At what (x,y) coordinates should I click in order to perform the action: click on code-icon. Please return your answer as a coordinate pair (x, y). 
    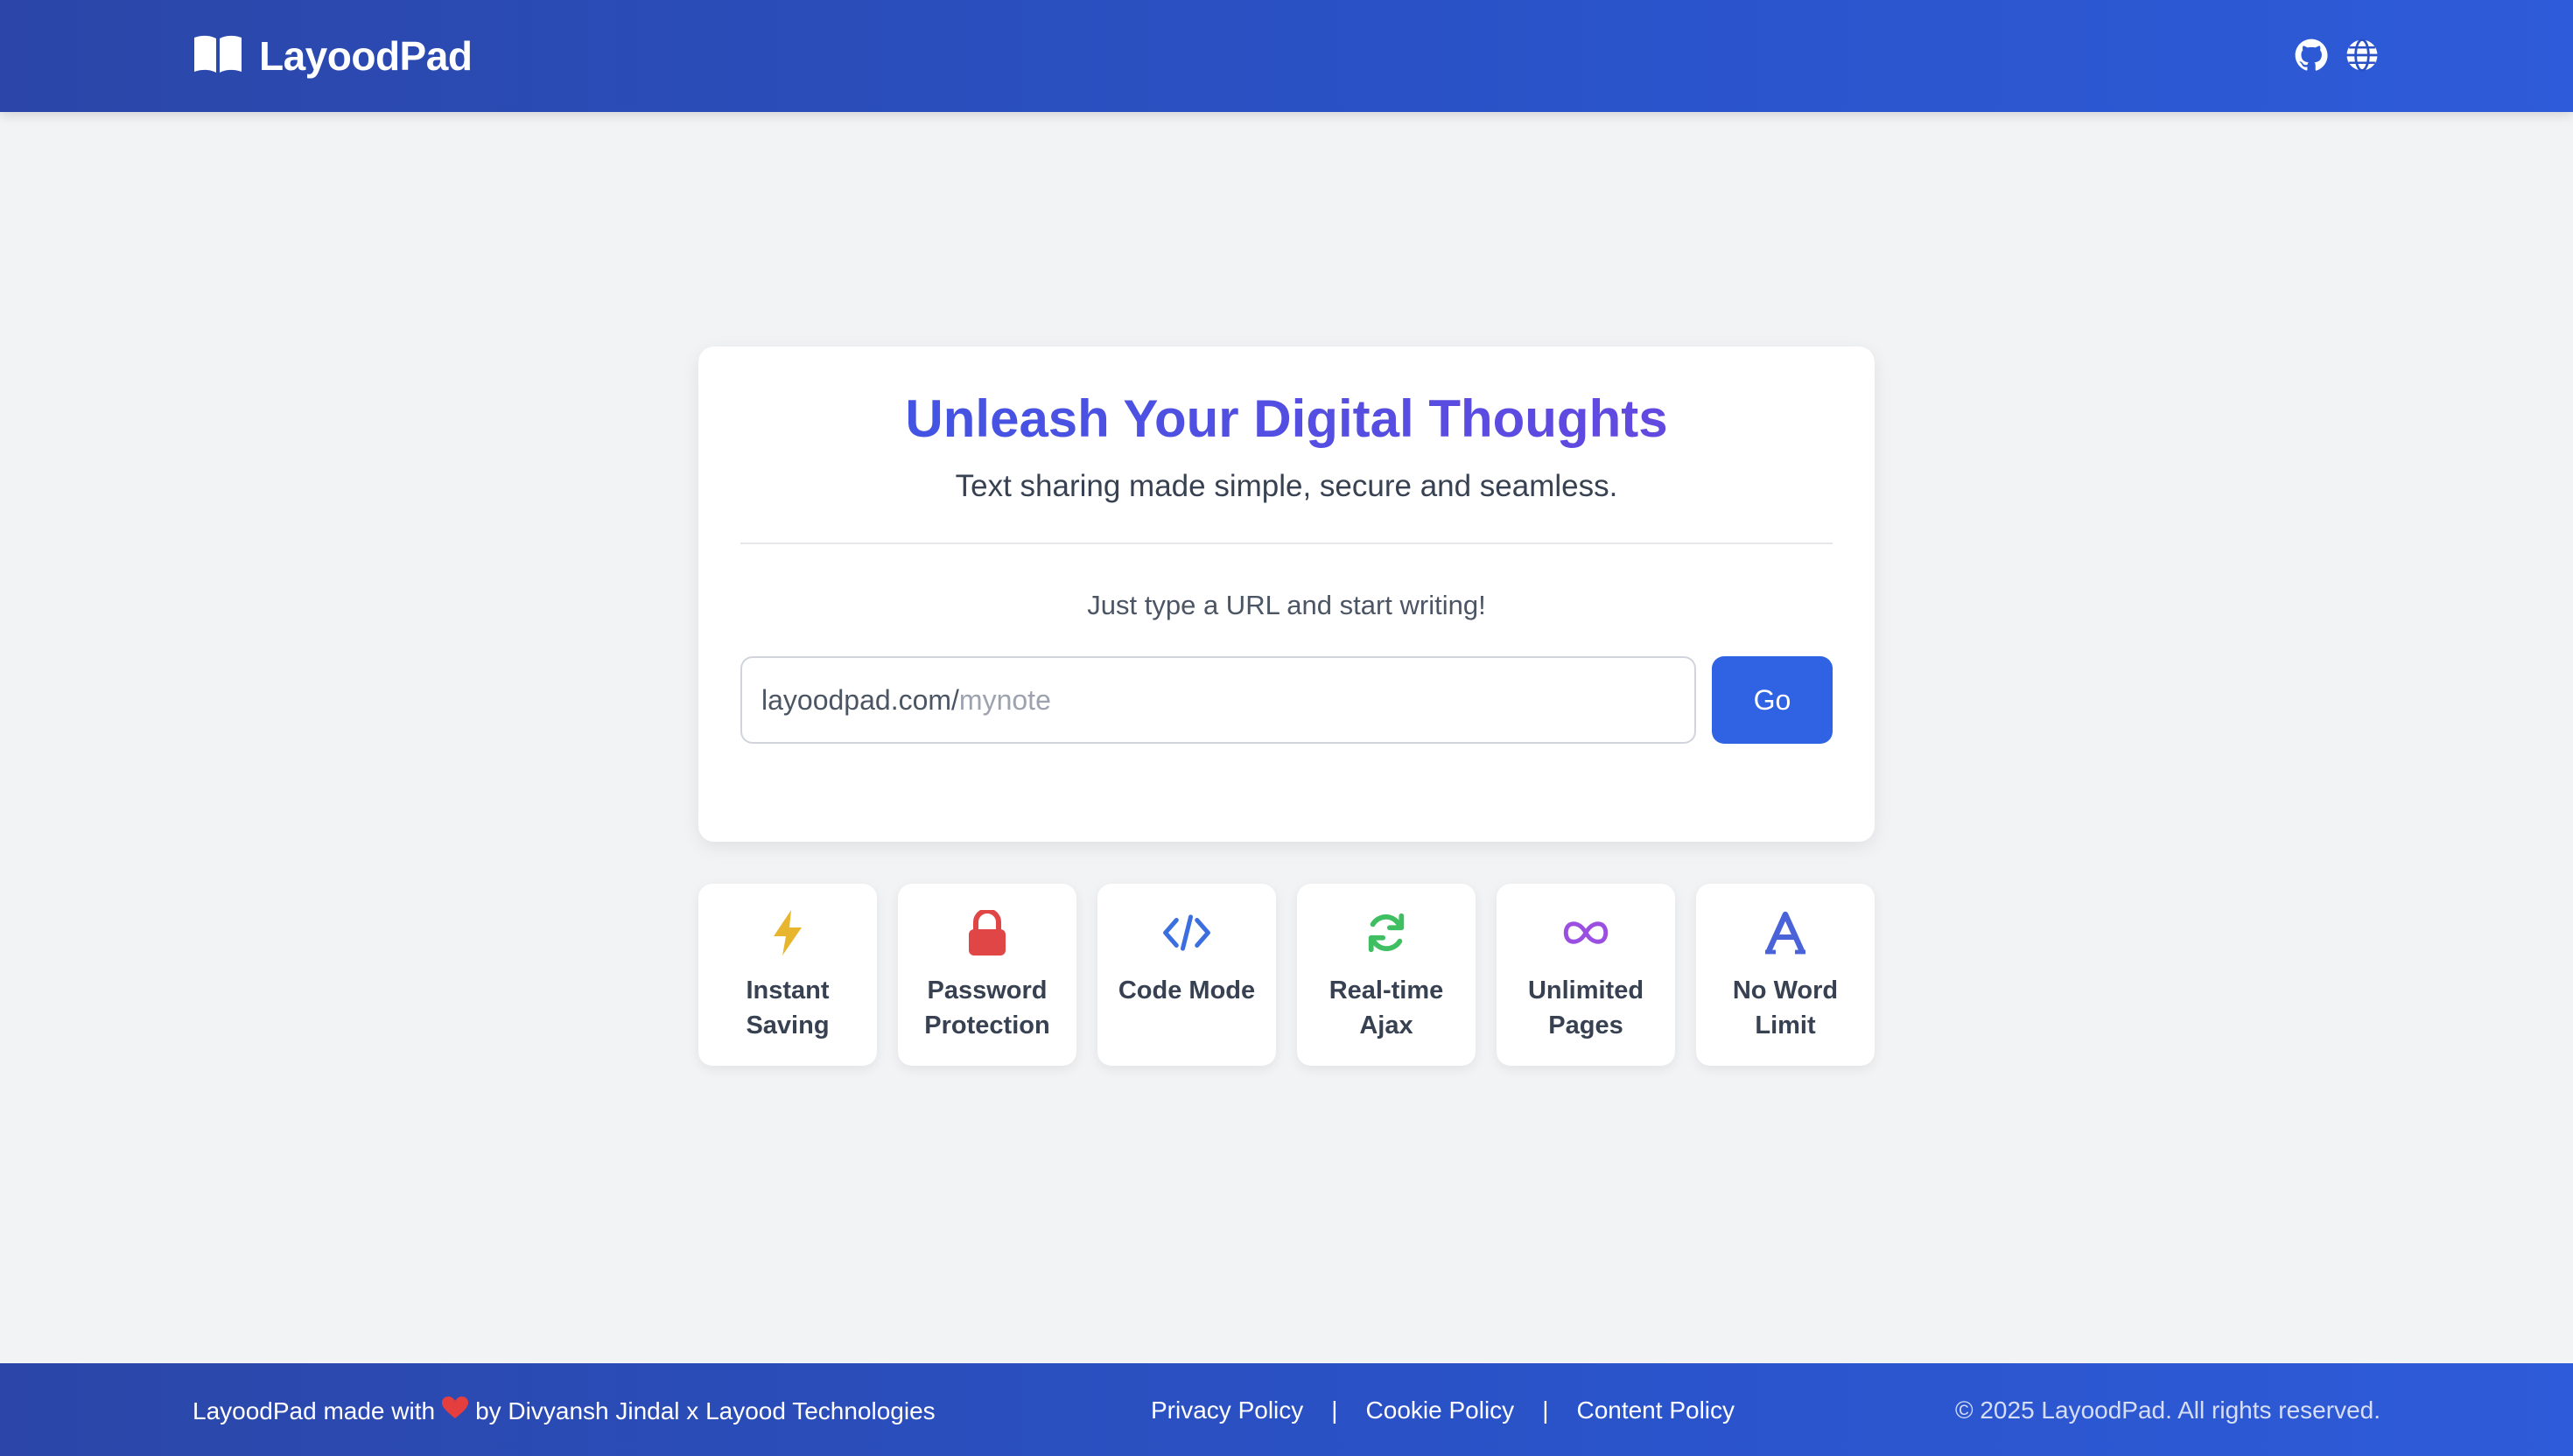
    Looking at the image, I should click on (1186, 932).